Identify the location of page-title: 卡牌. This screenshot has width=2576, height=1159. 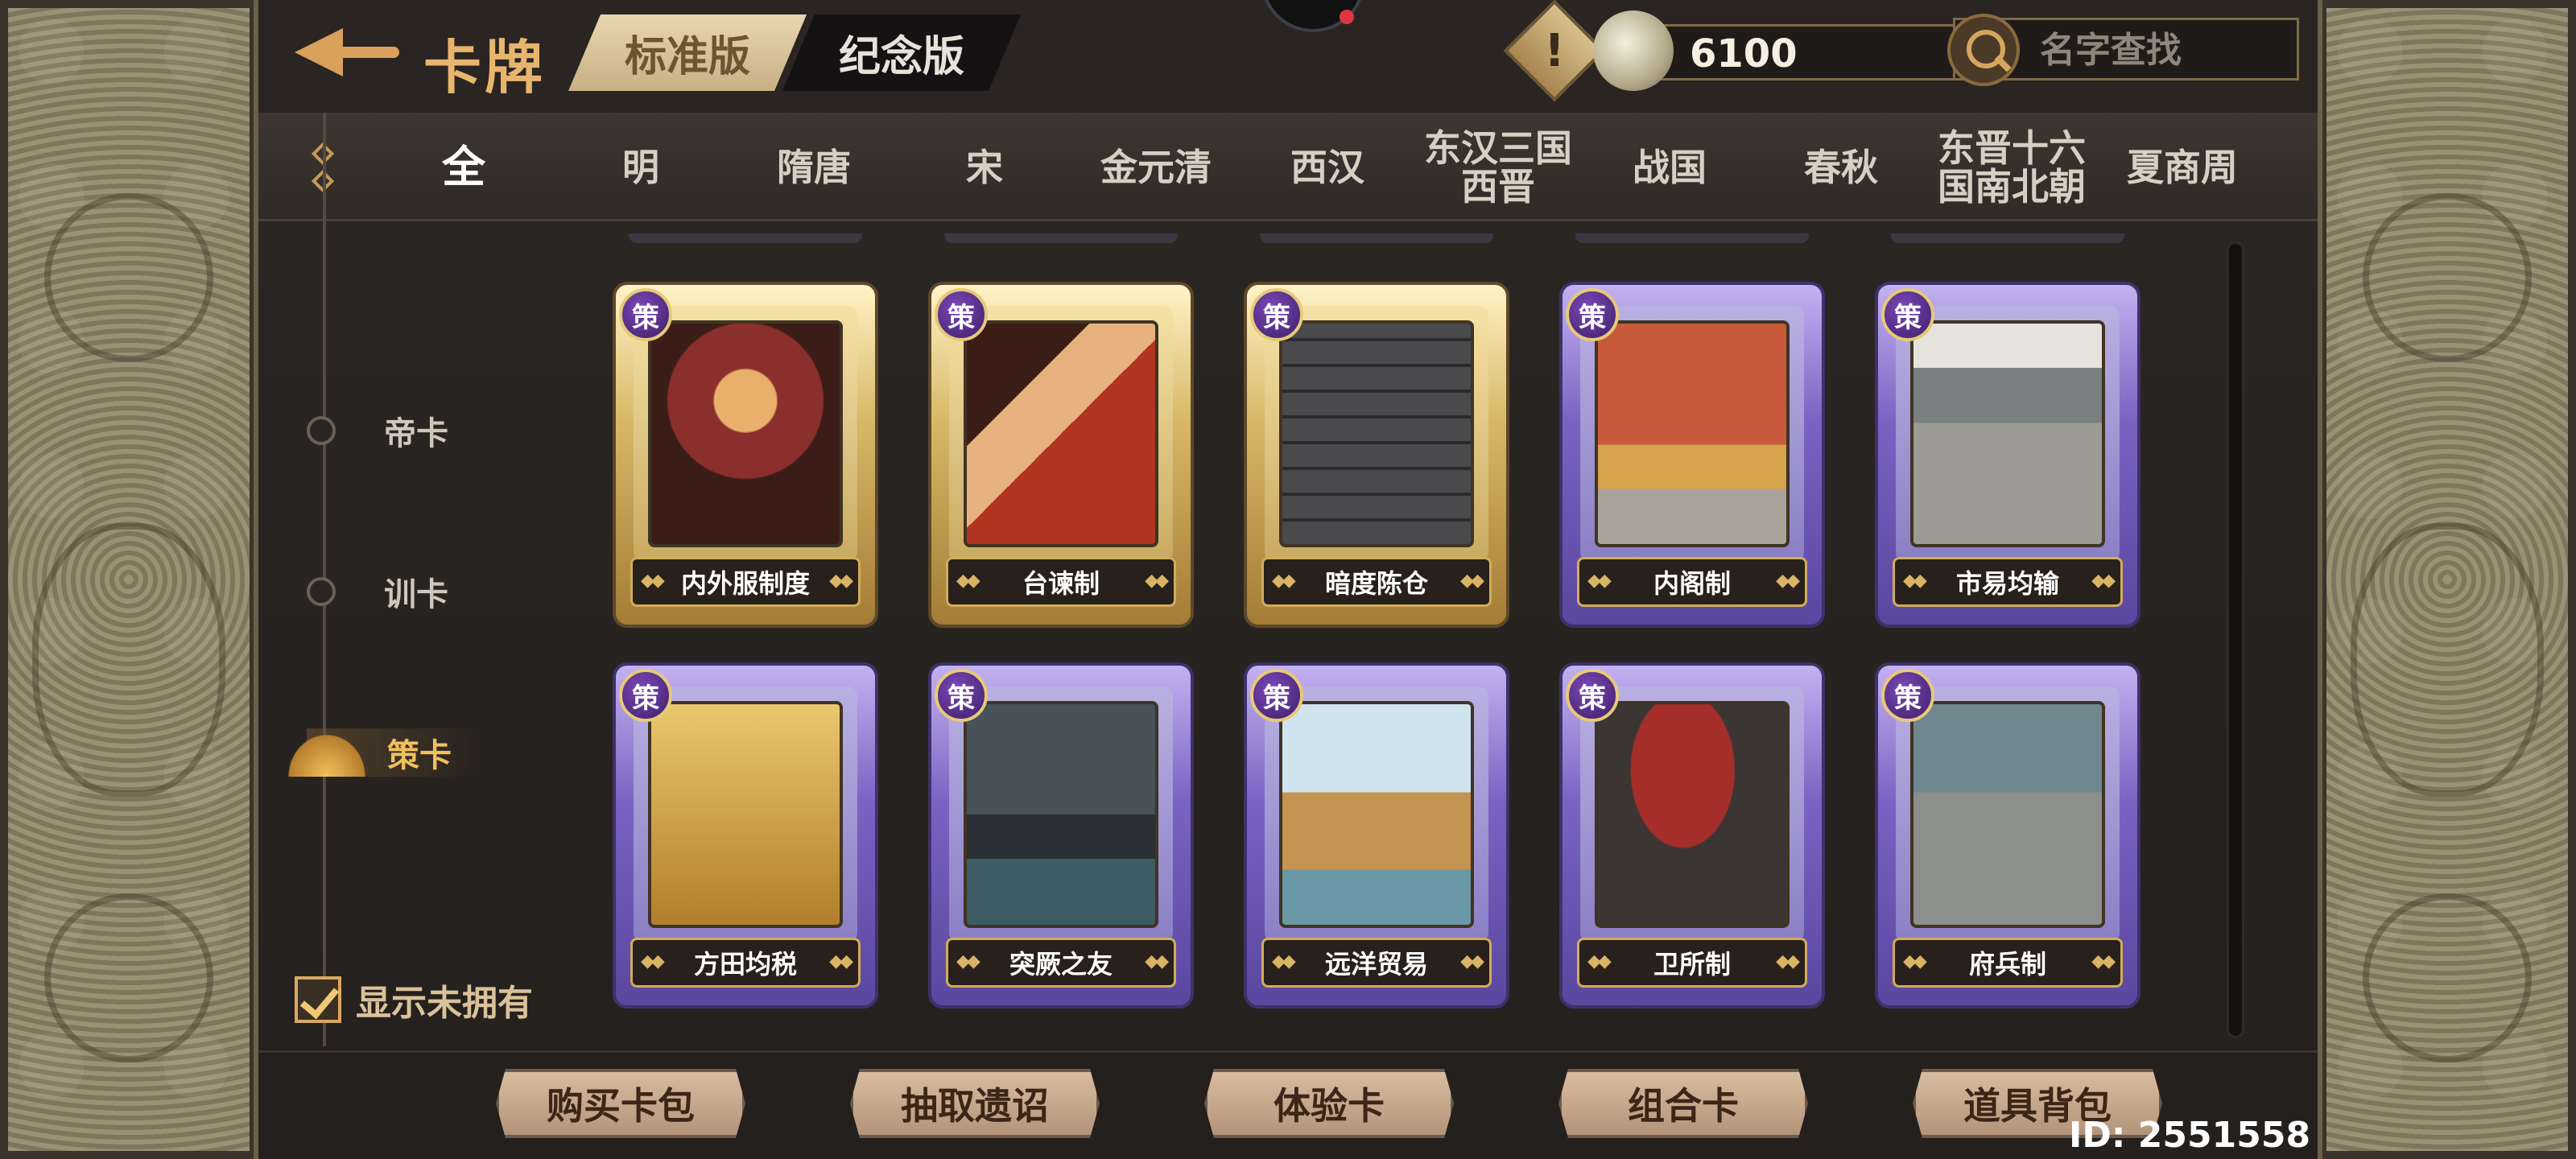
(485, 67).